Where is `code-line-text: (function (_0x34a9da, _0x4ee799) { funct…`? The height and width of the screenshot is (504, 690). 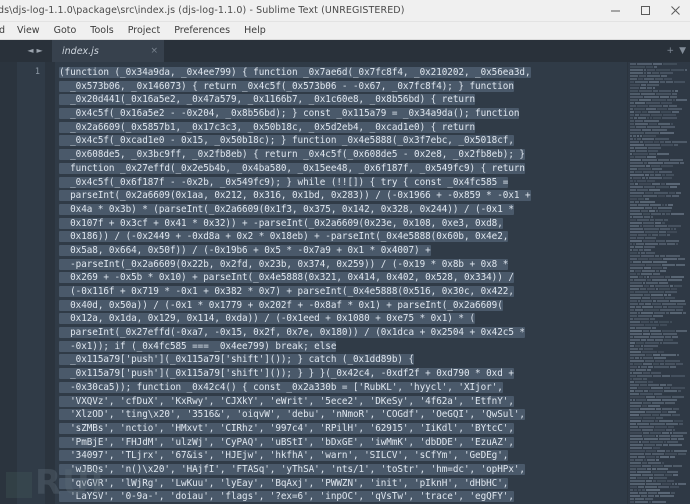
code-line-text: (function (_0x34a9da, _0x4ee799) { funct… is located at coordinates (295, 72).